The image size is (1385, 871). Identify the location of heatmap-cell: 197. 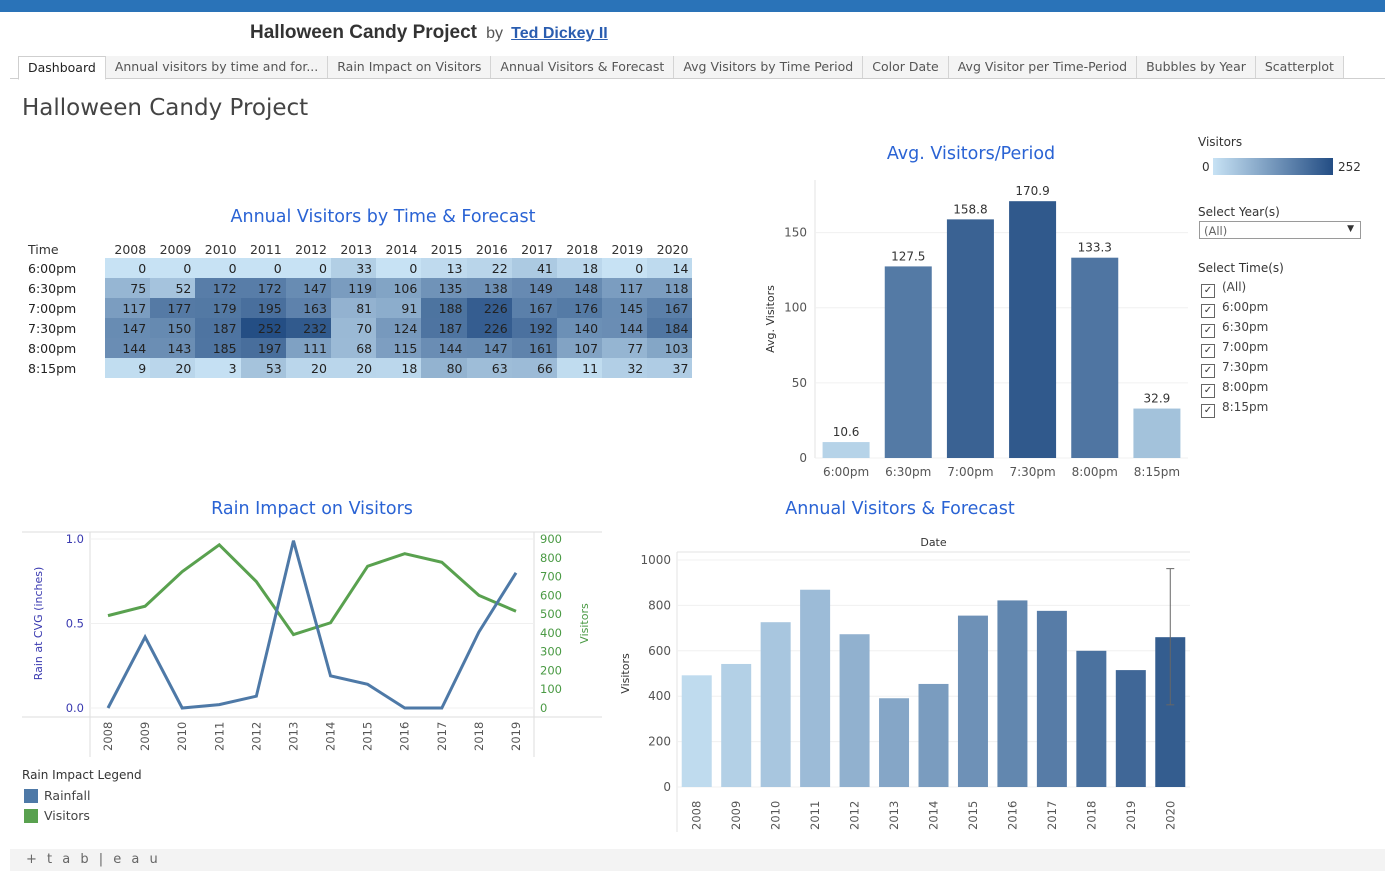
(263, 348).